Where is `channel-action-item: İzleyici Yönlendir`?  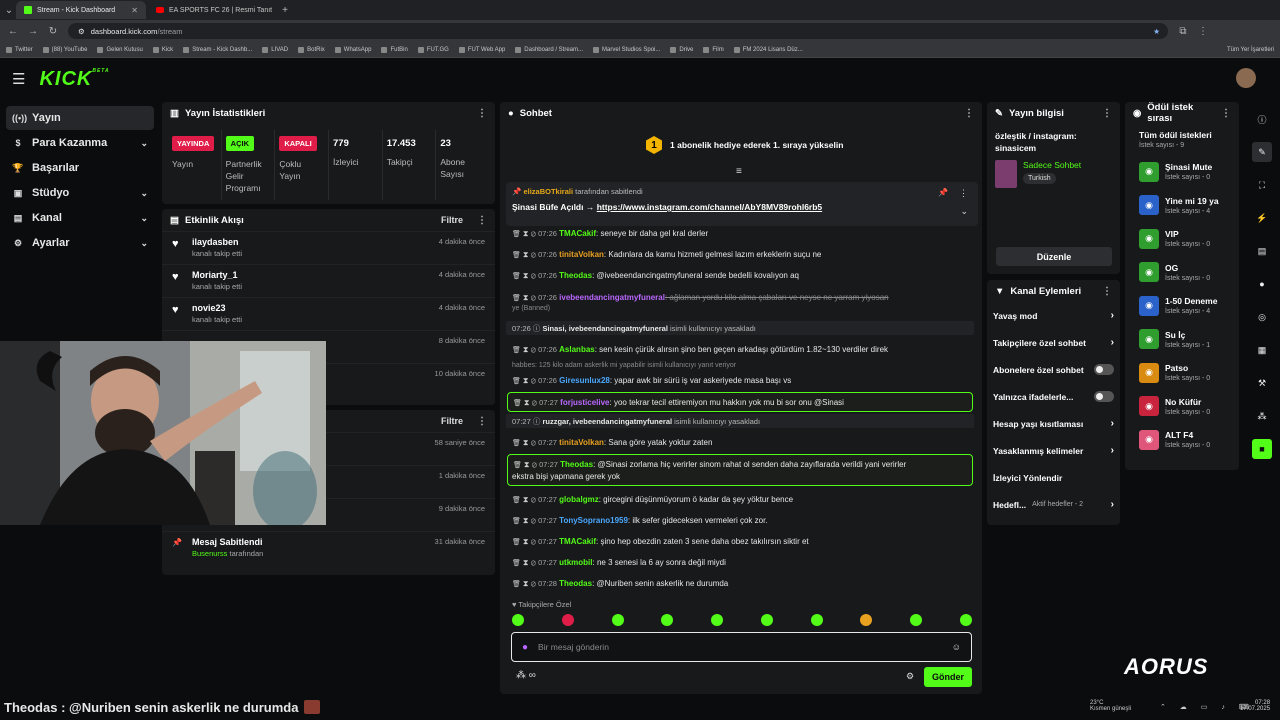
channel-action-item: İzleyici Yönlendir is located at coordinates (1053, 477).